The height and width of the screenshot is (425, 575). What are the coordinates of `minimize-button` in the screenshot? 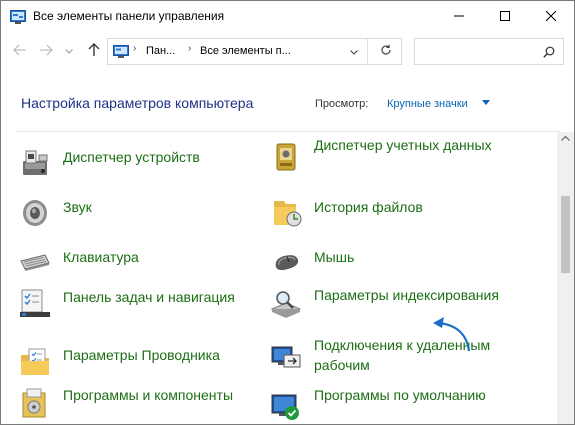 It's located at (459, 17).